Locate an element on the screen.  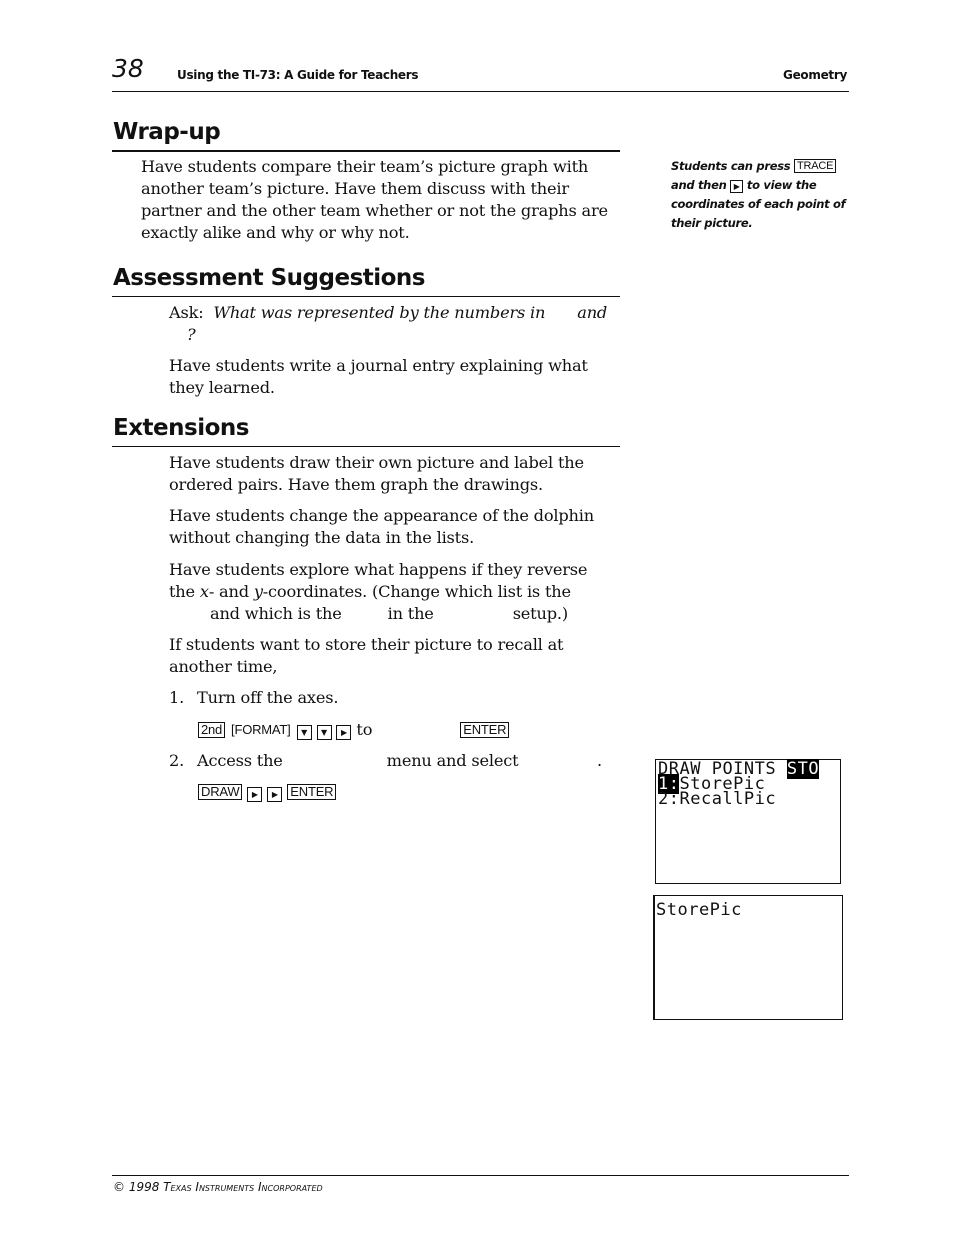
extensions-text: in the is located at coordinates (410, 613).